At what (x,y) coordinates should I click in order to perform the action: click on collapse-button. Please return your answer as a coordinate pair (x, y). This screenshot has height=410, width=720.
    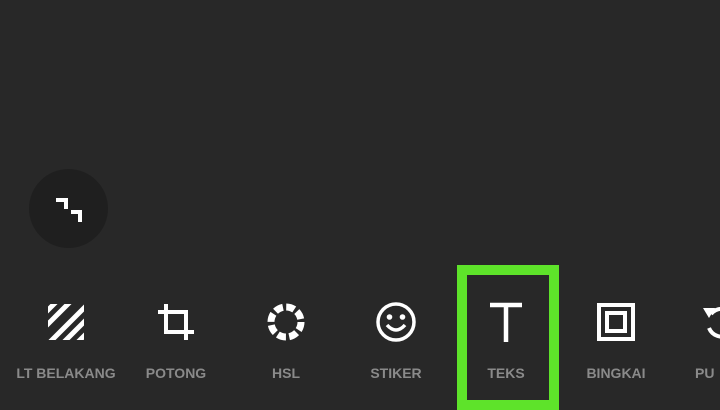
    Looking at the image, I should click on (68, 208).